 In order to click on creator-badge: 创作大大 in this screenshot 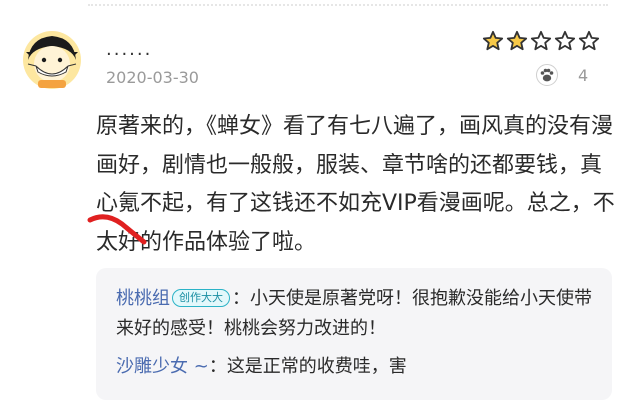, I will do `click(201, 298)`.